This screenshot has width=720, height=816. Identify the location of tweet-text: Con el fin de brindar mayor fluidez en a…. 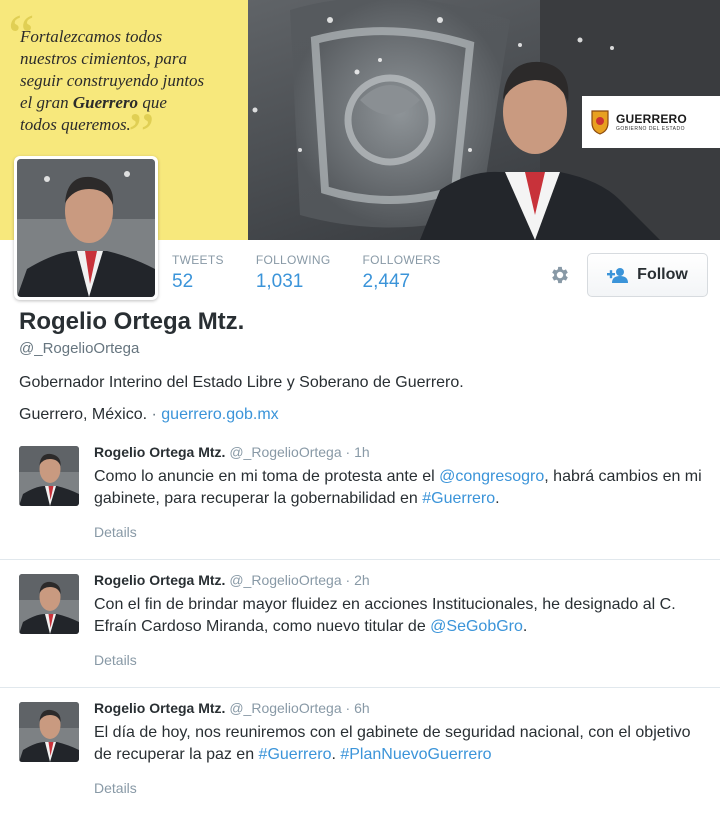
(399, 616).